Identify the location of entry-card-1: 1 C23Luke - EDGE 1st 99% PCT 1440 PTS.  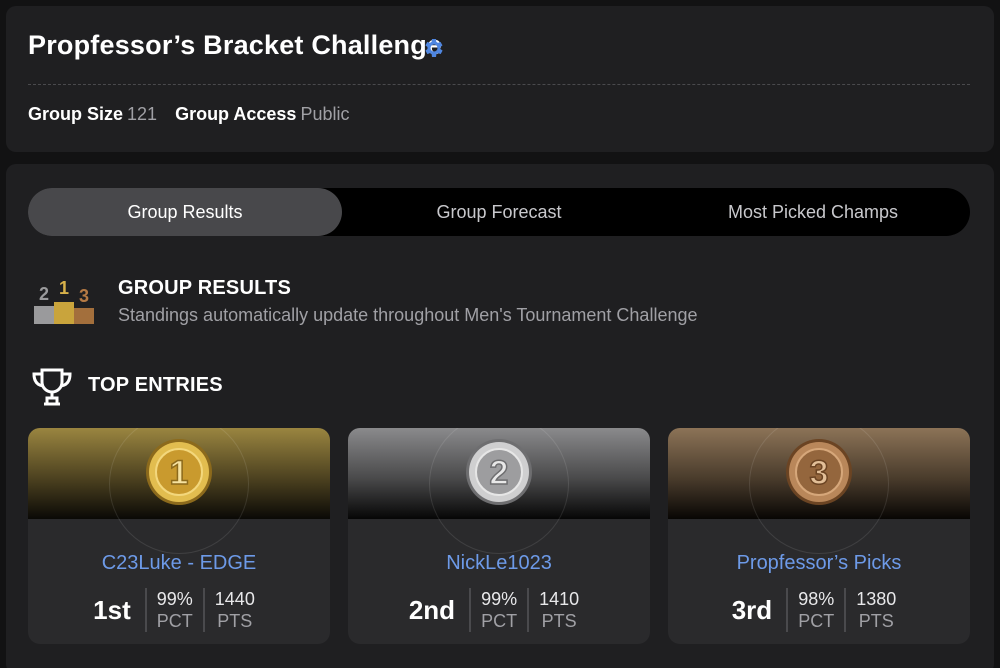
(179, 536).